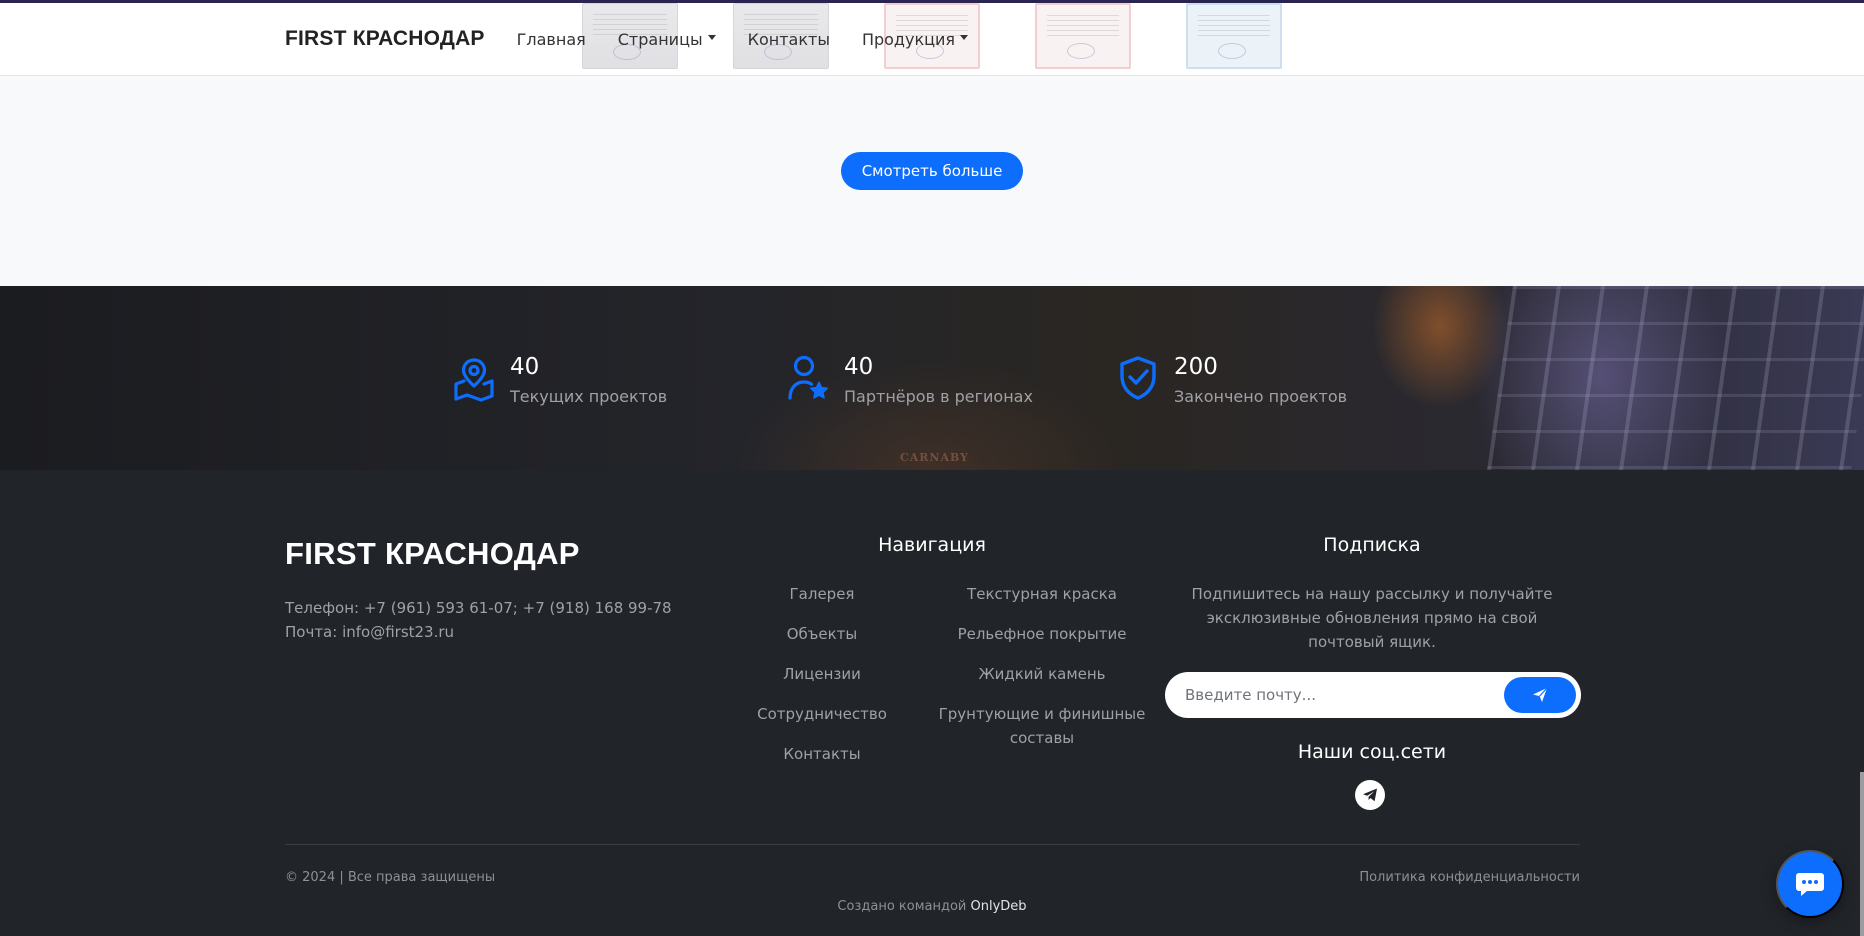 The height and width of the screenshot is (936, 1864). I want to click on building-windows-background, so click(1675, 378).